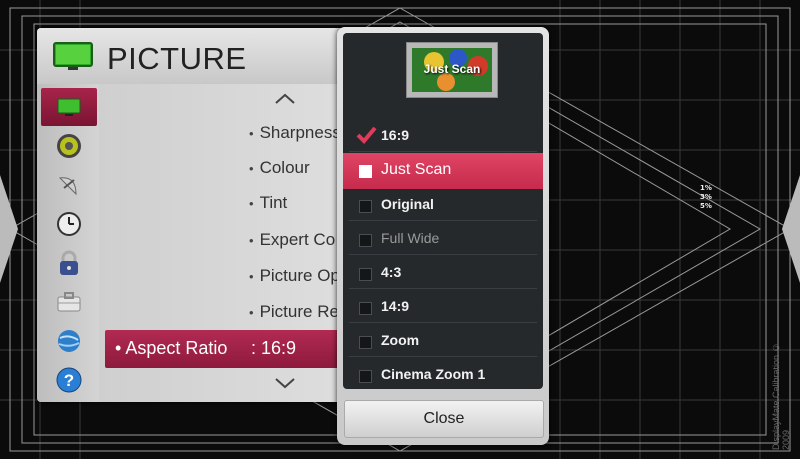 The width and height of the screenshot is (800, 459). Describe the element at coordinates (443, 205) in the screenshot. I see `option-original: Original` at that location.